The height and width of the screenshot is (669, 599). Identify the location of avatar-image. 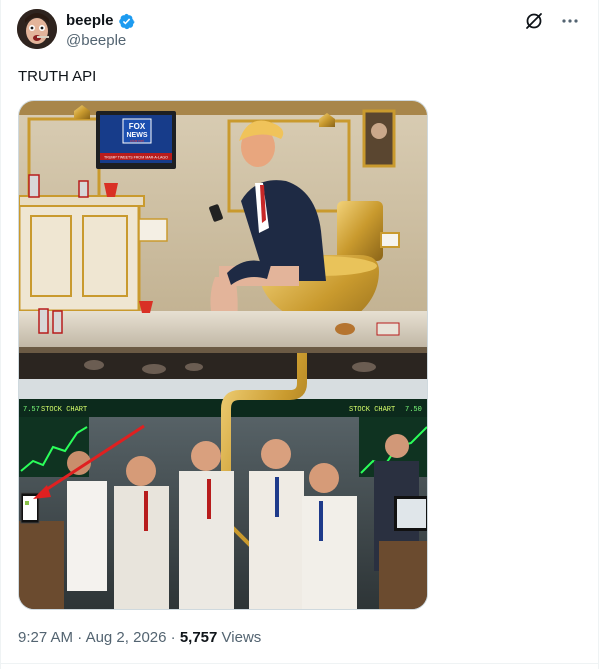
(37, 29).